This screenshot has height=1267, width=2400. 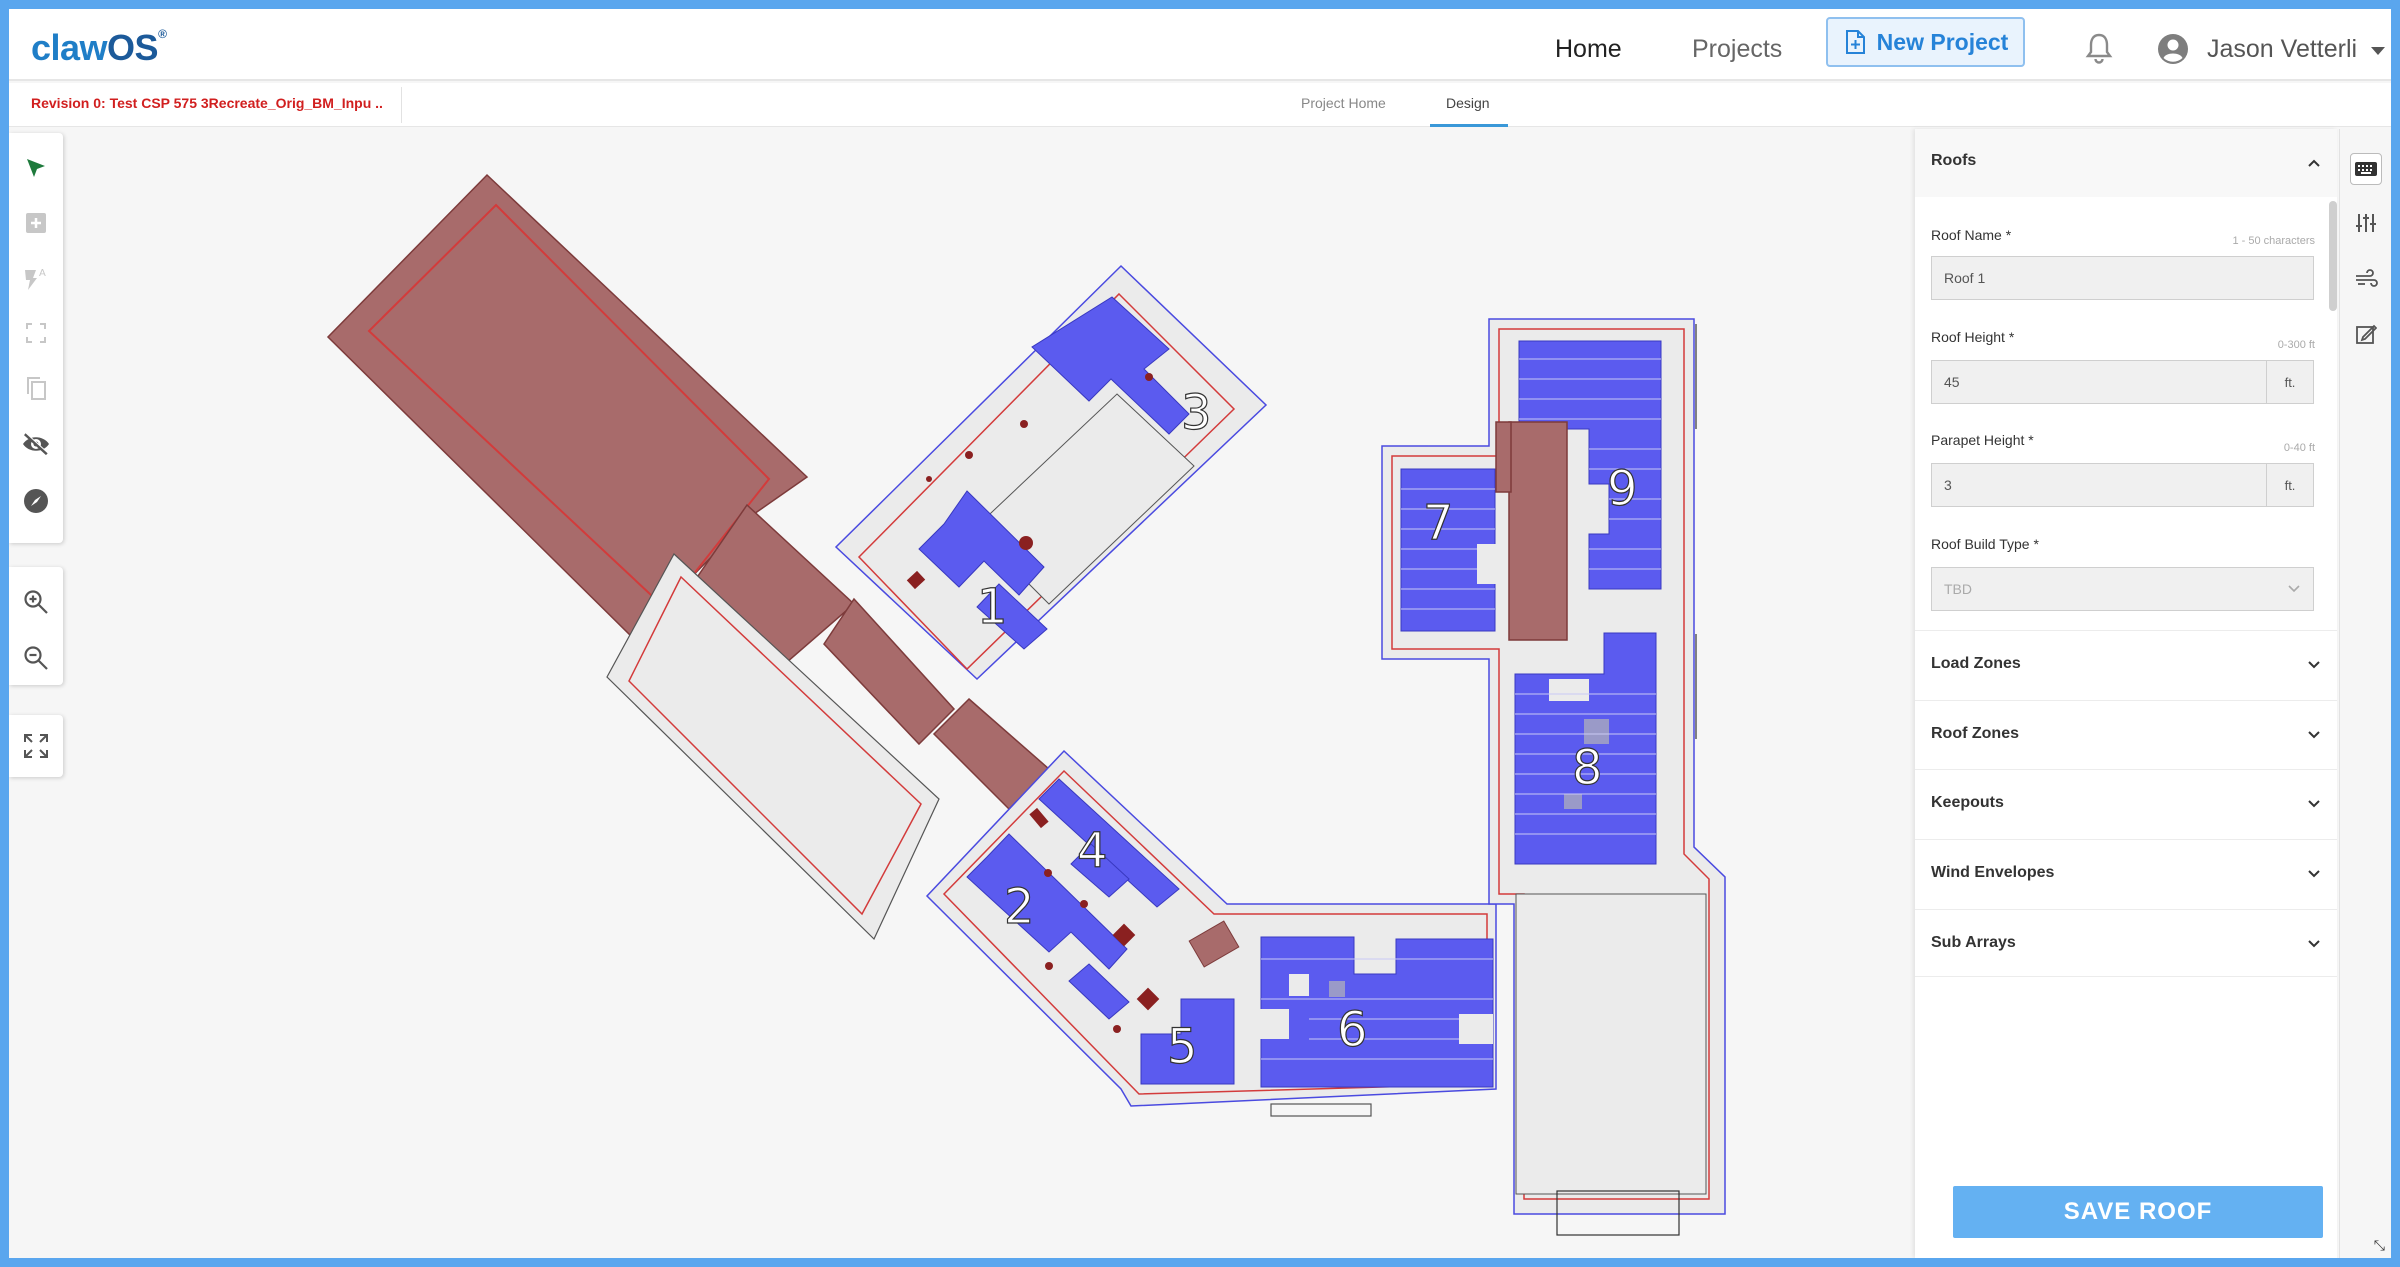 I want to click on roof-height-hint: 0-300 ft, so click(x=2296, y=345).